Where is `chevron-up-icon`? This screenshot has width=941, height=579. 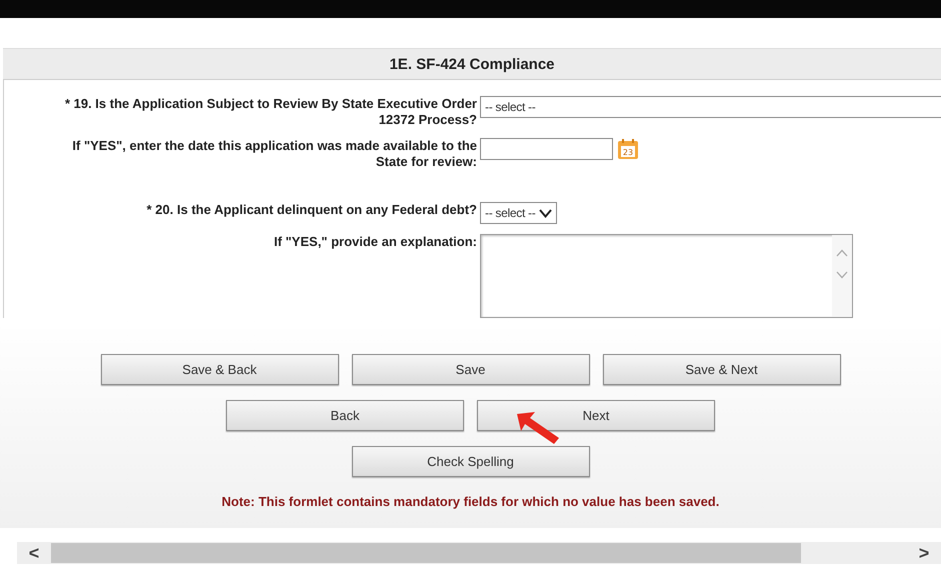 chevron-up-icon is located at coordinates (842, 253).